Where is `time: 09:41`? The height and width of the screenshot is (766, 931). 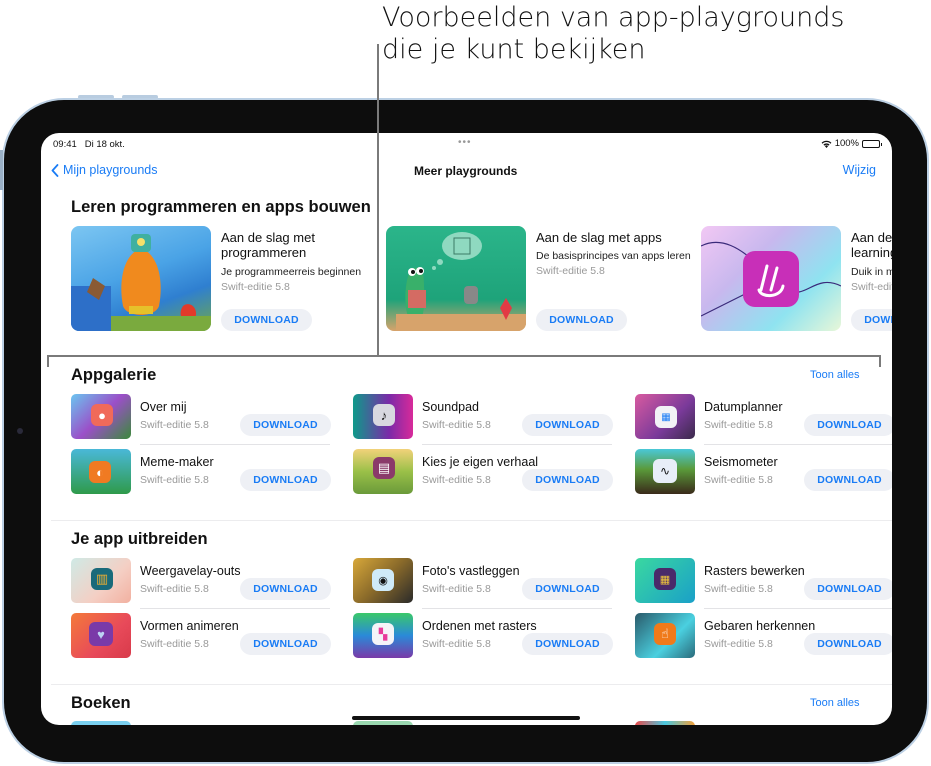 time: 09:41 is located at coordinates (65, 144).